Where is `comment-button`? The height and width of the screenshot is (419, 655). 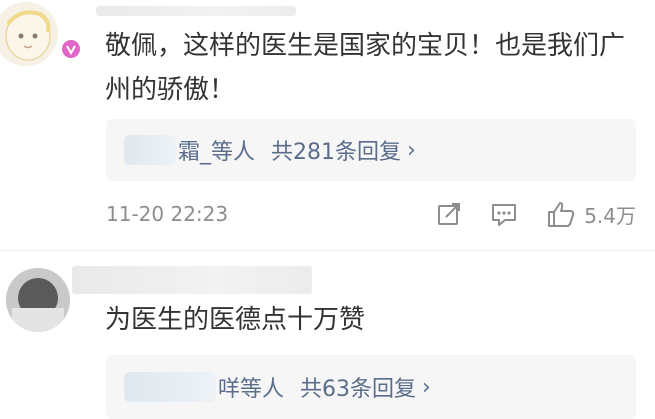
comment-button is located at coordinates (504, 214).